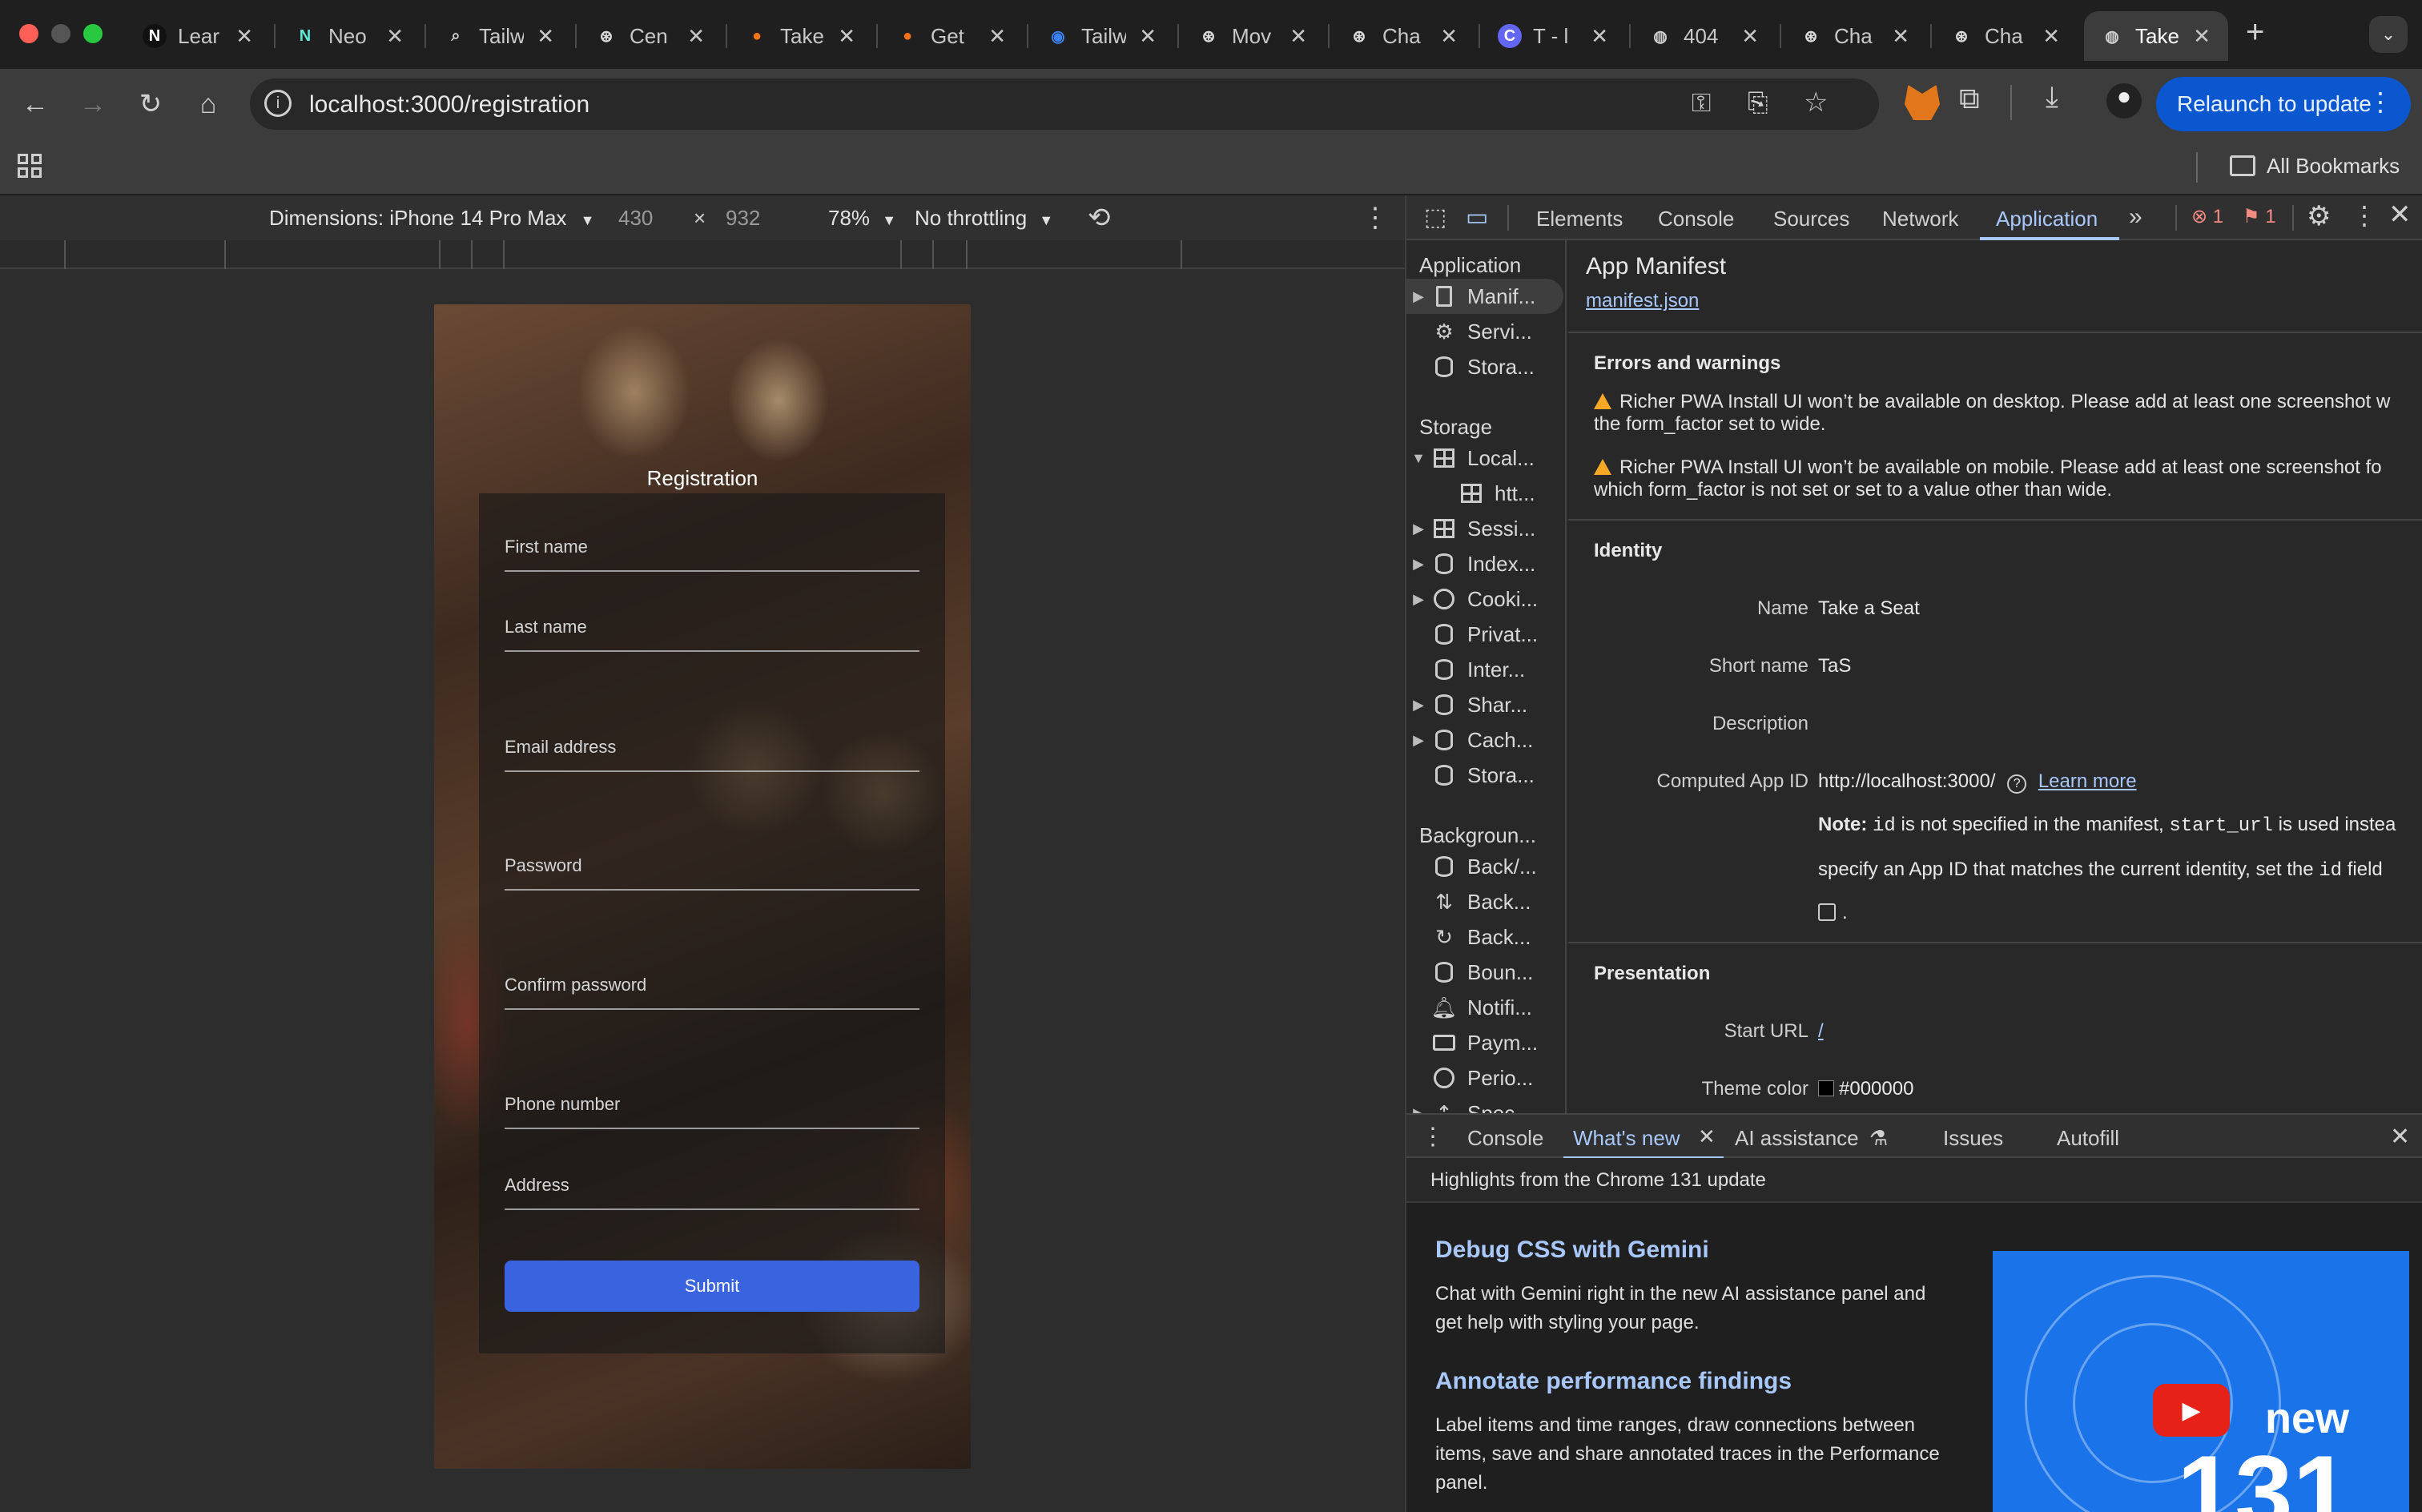 The height and width of the screenshot is (1512, 2422). I want to click on browser-tab: N Lear ✕, so click(199, 36).